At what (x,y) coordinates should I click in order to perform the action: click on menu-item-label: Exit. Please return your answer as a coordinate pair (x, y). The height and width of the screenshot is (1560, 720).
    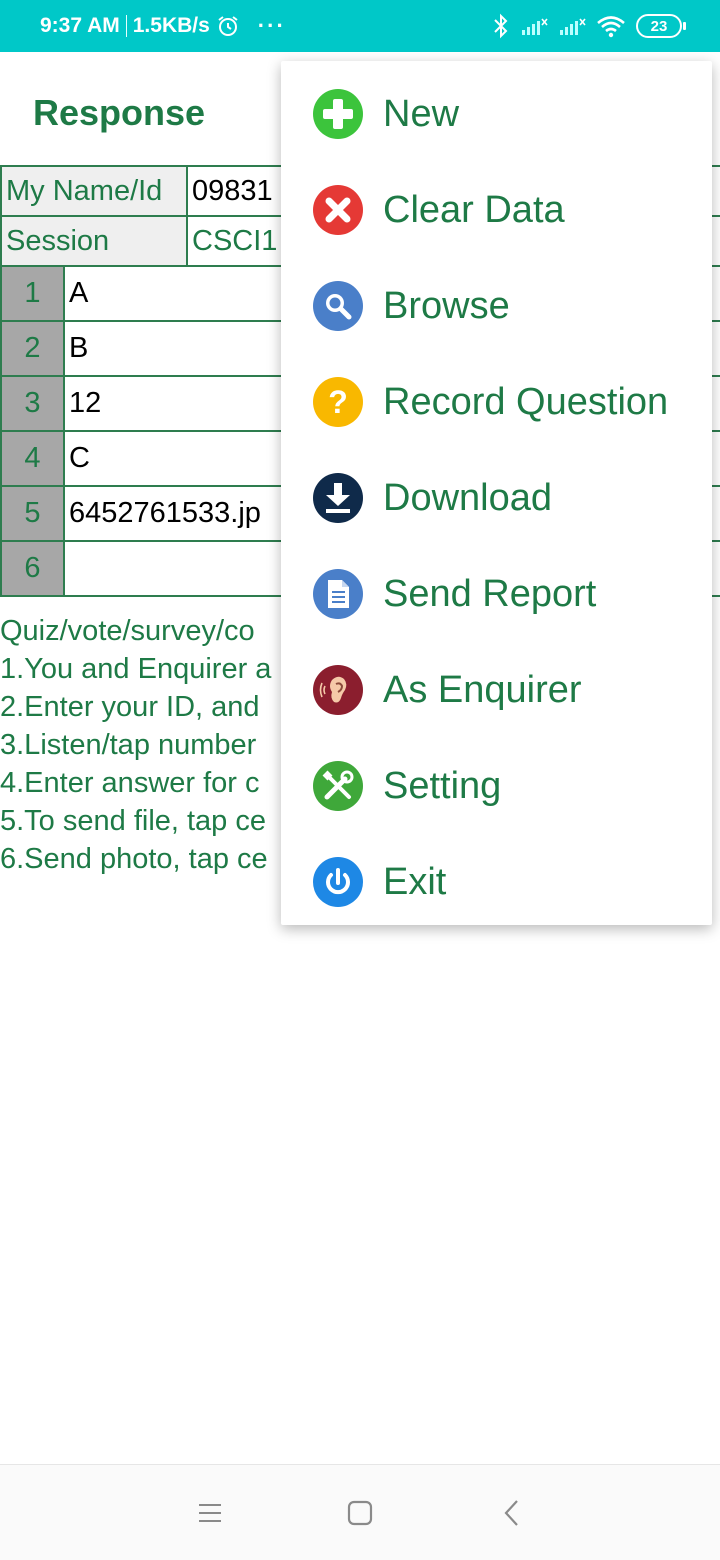
    Looking at the image, I should click on (415, 881).